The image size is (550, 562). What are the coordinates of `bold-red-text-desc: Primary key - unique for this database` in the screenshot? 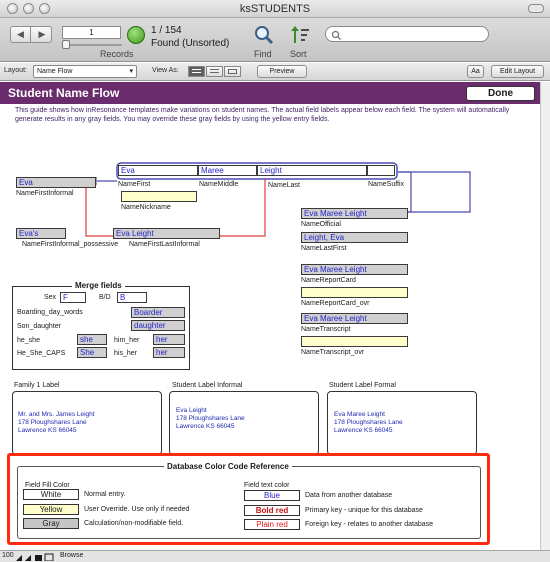 It's located at (364, 510).